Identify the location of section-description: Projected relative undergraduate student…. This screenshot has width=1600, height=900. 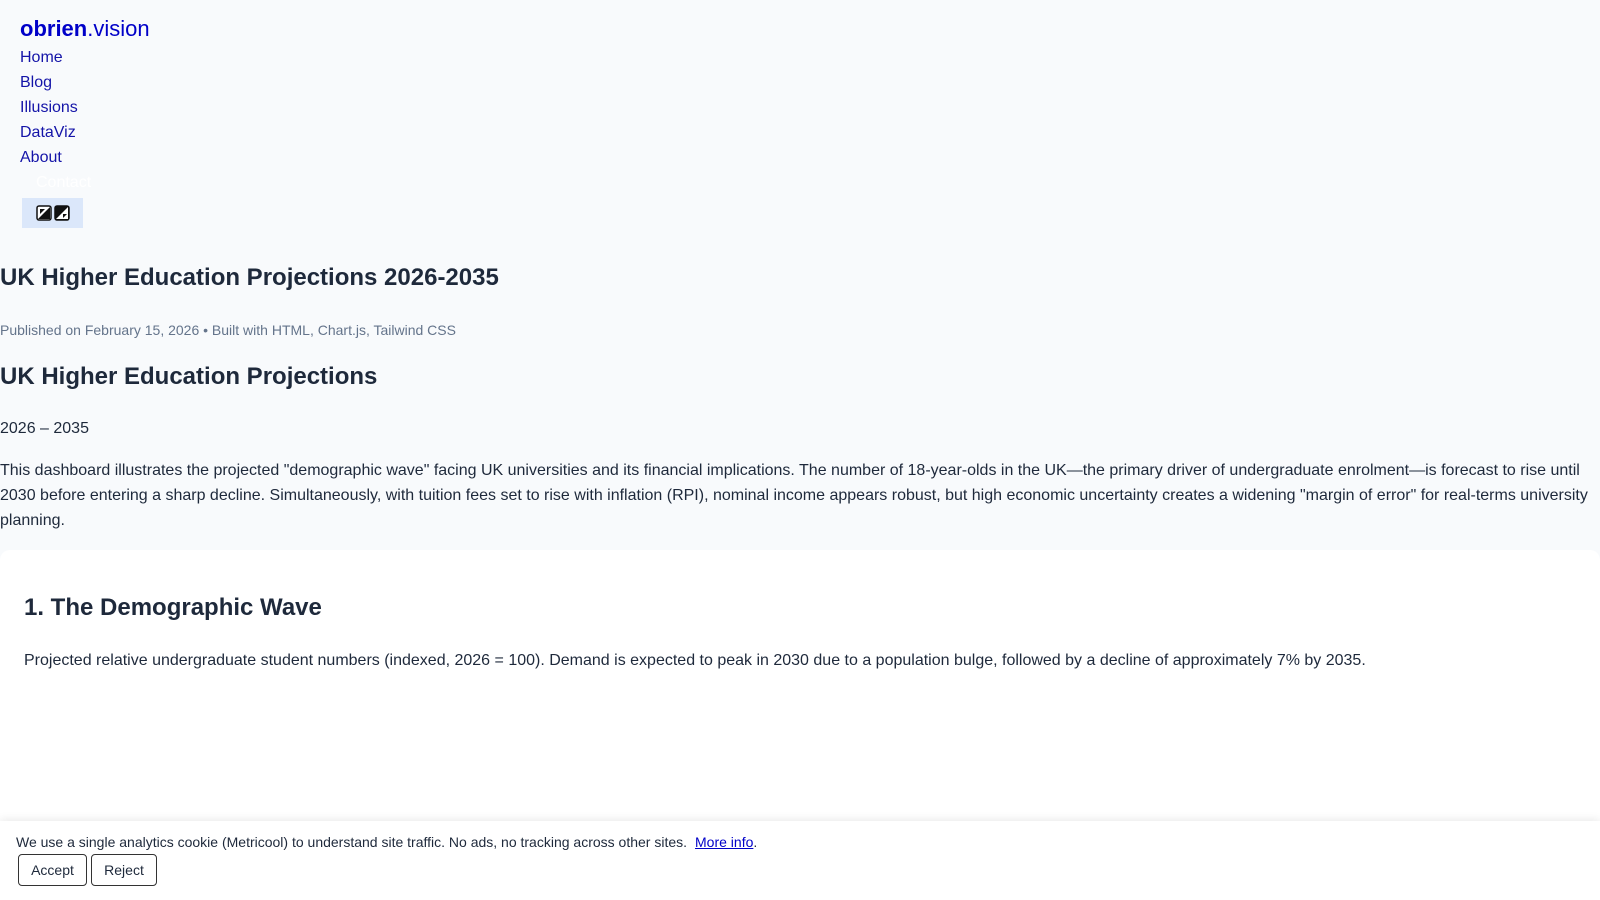
(695, 660).